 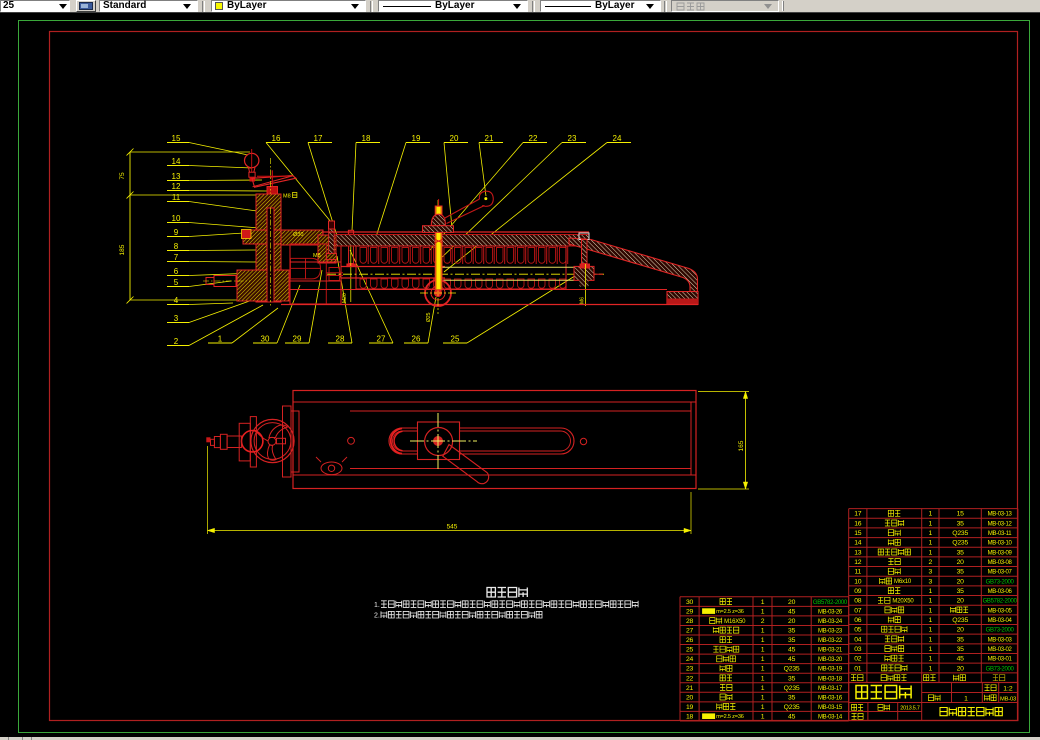 I want to click on svg-text: M20, so click(x=345, y=298).